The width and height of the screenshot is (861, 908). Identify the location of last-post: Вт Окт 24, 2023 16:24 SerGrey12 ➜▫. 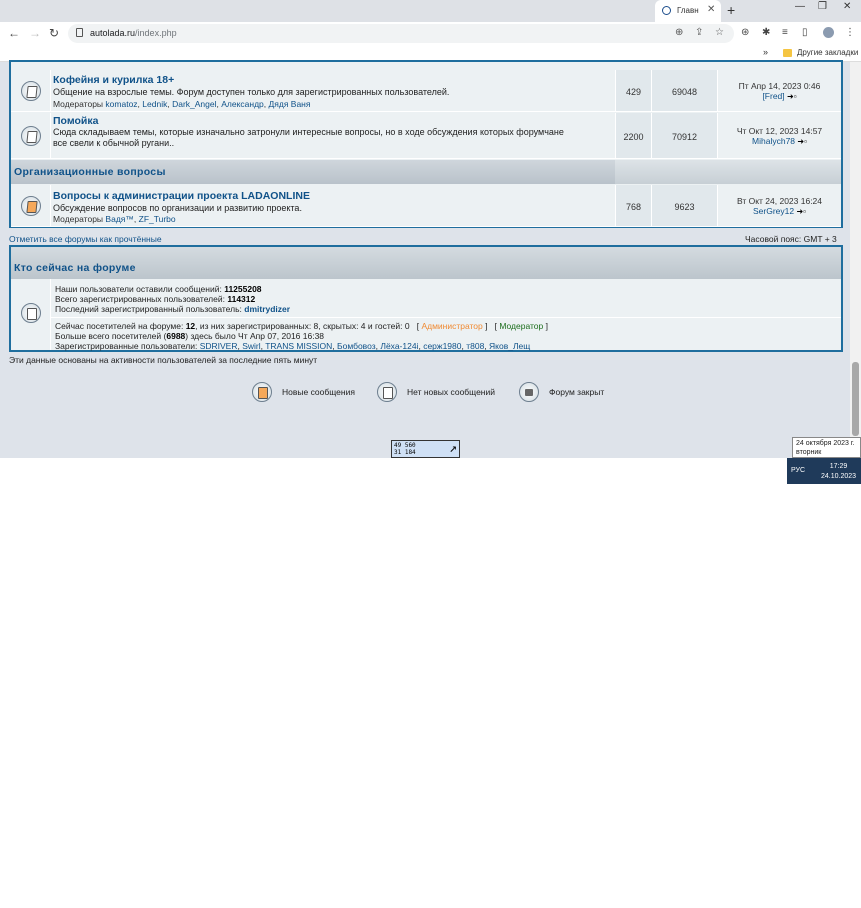
(779, 205).